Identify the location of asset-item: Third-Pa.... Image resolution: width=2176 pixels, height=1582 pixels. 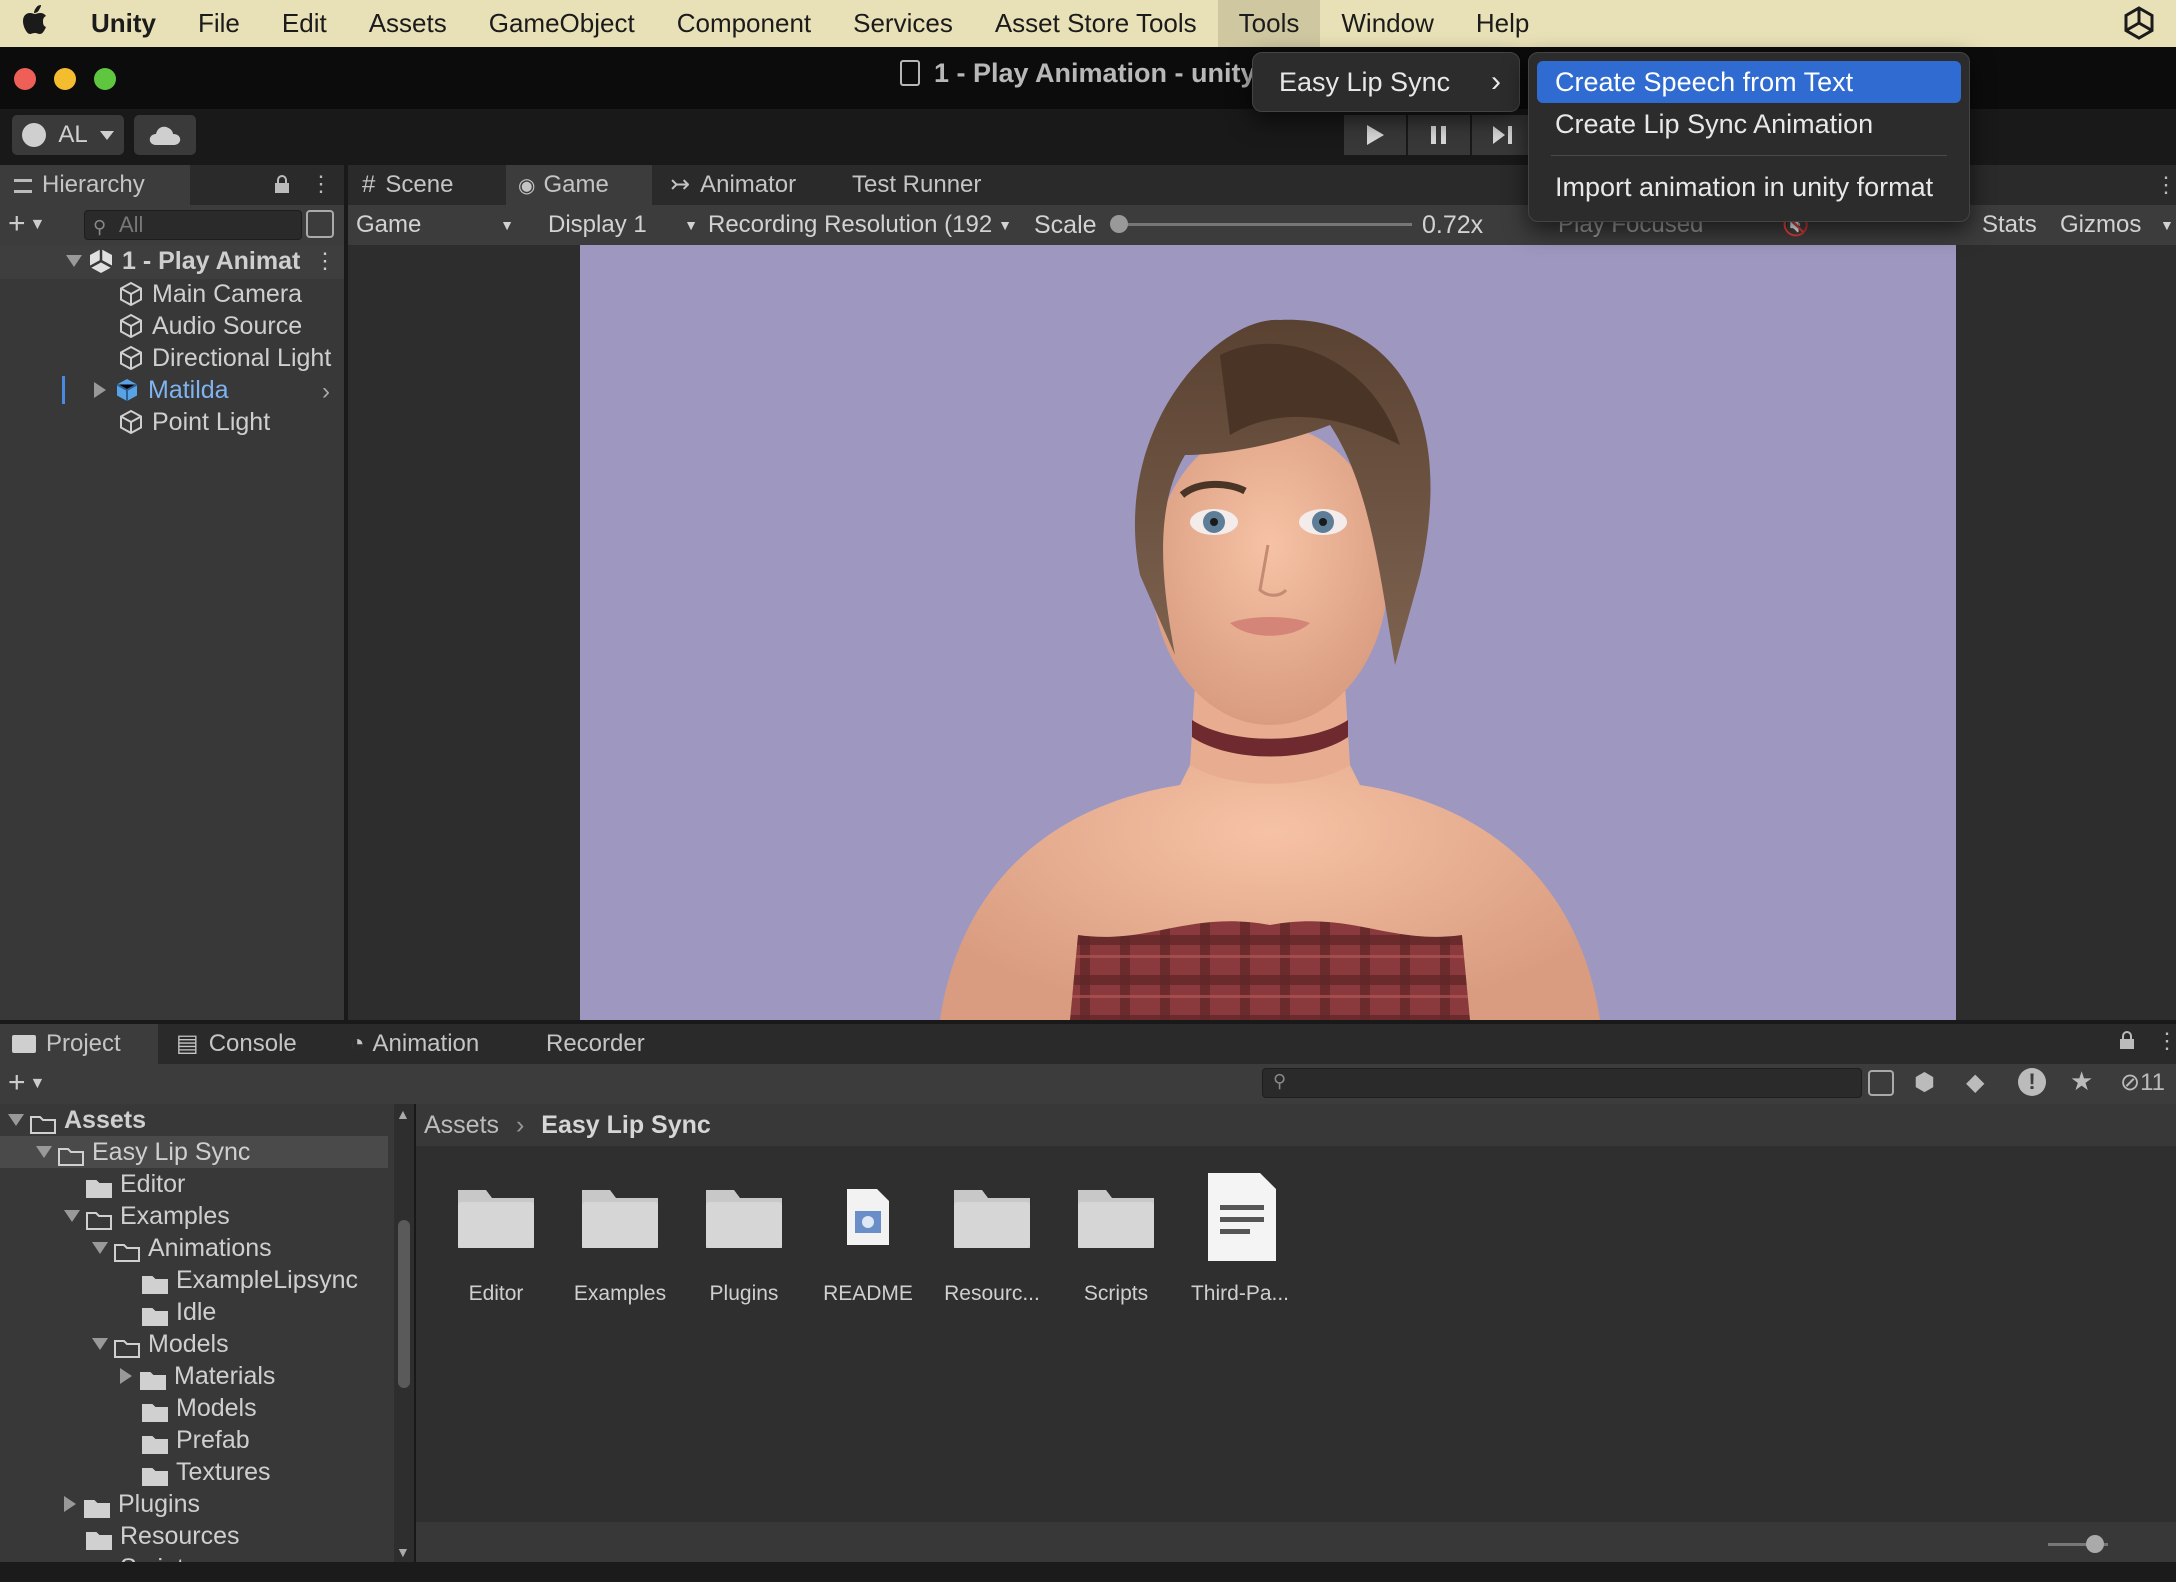
(1240, 1242).